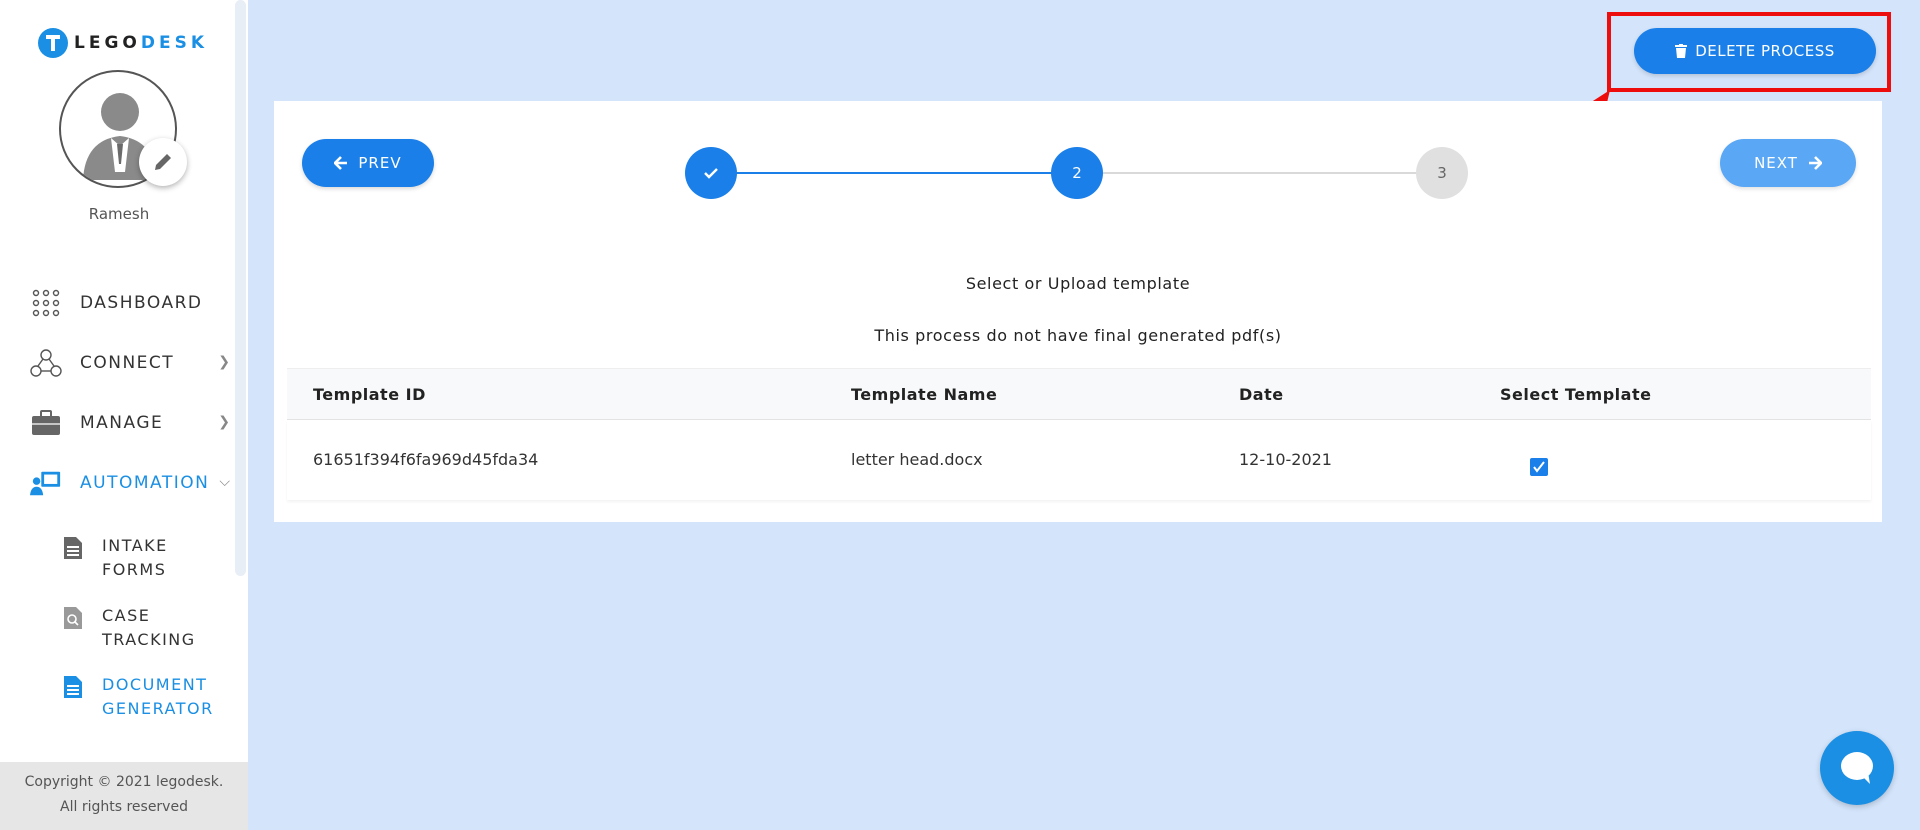 This screenshot has width=1920, height=830. Describe the element at coordinates (46, 363) in the screenshot. I see `network-icon` at that location.